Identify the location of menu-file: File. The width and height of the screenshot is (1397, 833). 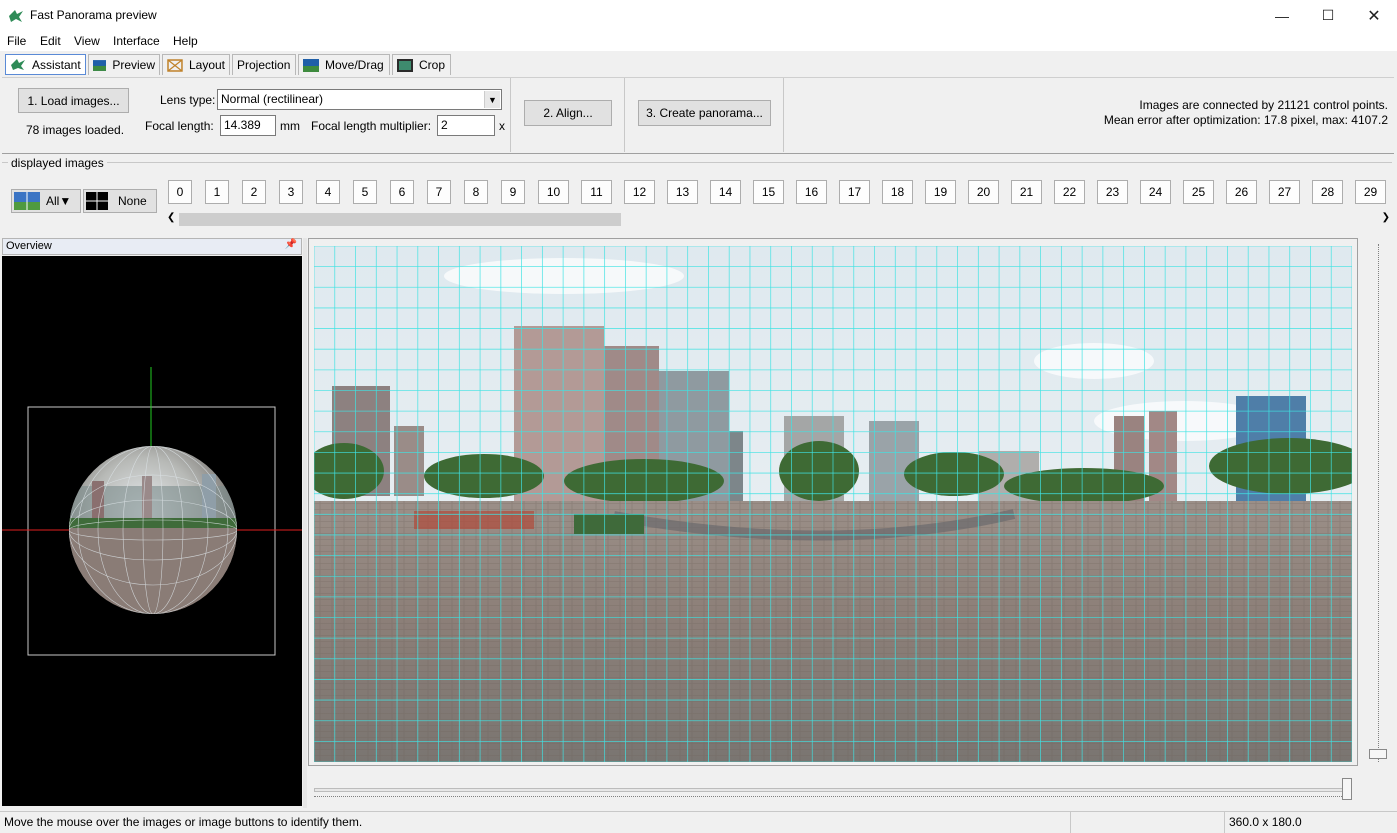
(16, 41).